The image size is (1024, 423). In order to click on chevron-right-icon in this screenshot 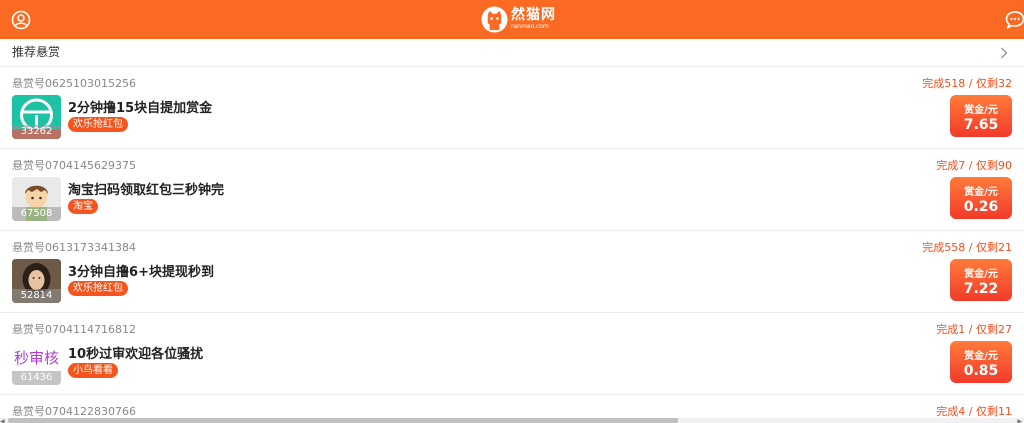, I will do `click(1004, 53)`.